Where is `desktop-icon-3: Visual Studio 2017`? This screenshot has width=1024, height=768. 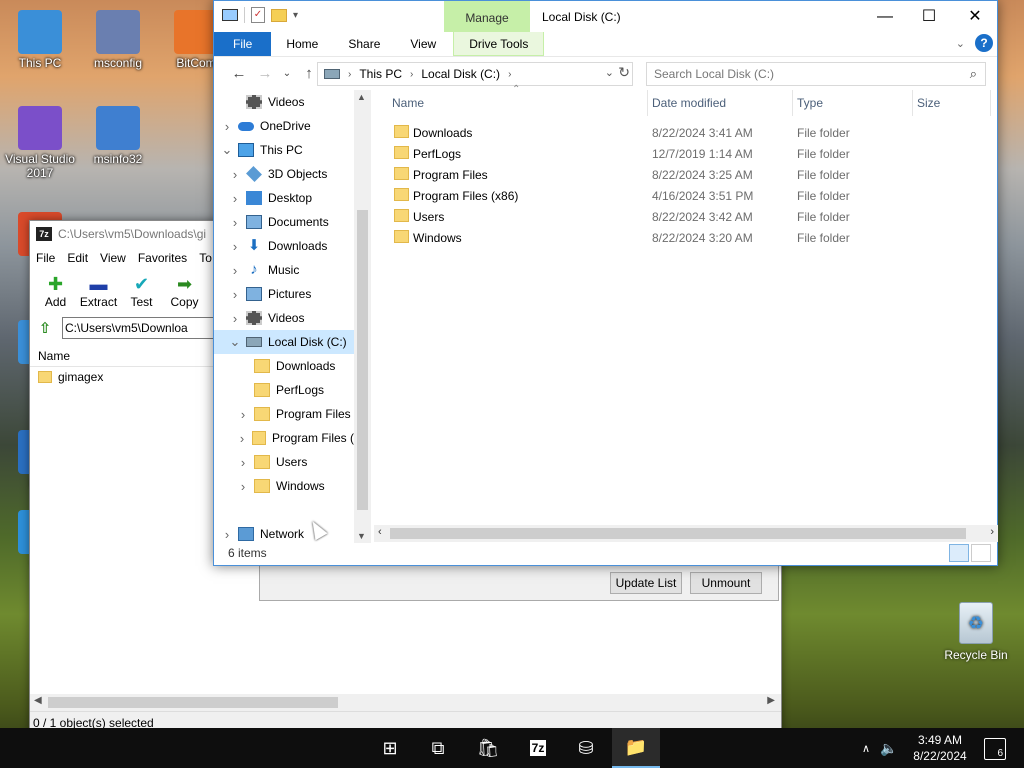 desktop-icon-3: Visual Studio 2017 is located at coordinates (40, 143).